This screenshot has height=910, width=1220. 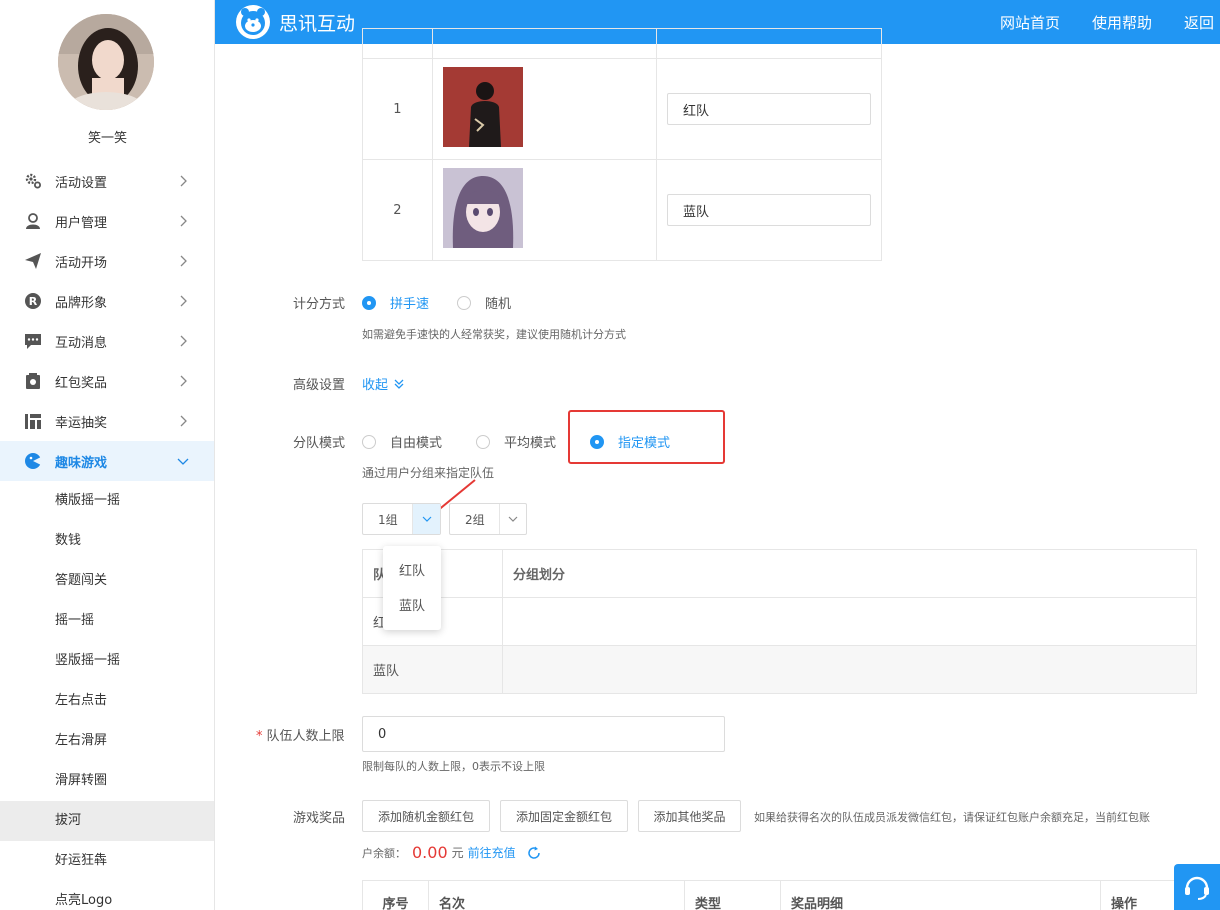 I want to click on submenu-item-tug-of-war: 拔河, so click(x=107, y=821).